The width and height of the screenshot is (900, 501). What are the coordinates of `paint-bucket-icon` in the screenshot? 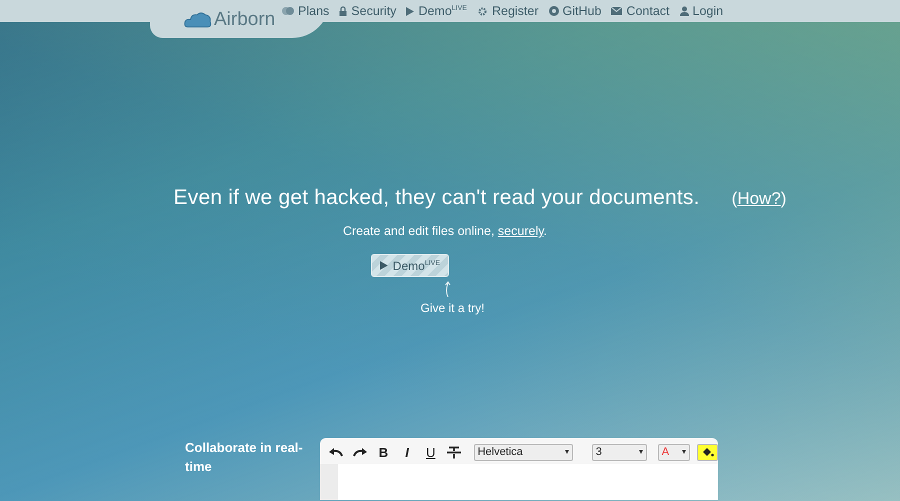 It's located at (708, 452).